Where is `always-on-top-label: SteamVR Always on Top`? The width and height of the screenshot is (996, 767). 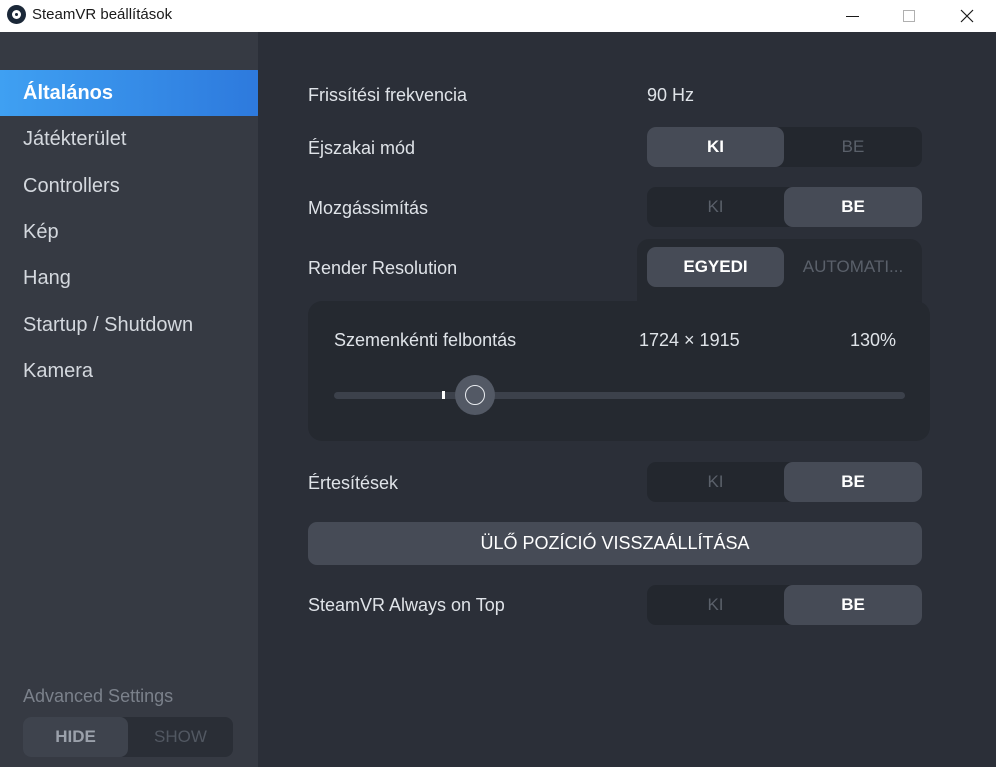 always-on-top-label: SteamVR Always on Top is located at coordinates (406, 605).